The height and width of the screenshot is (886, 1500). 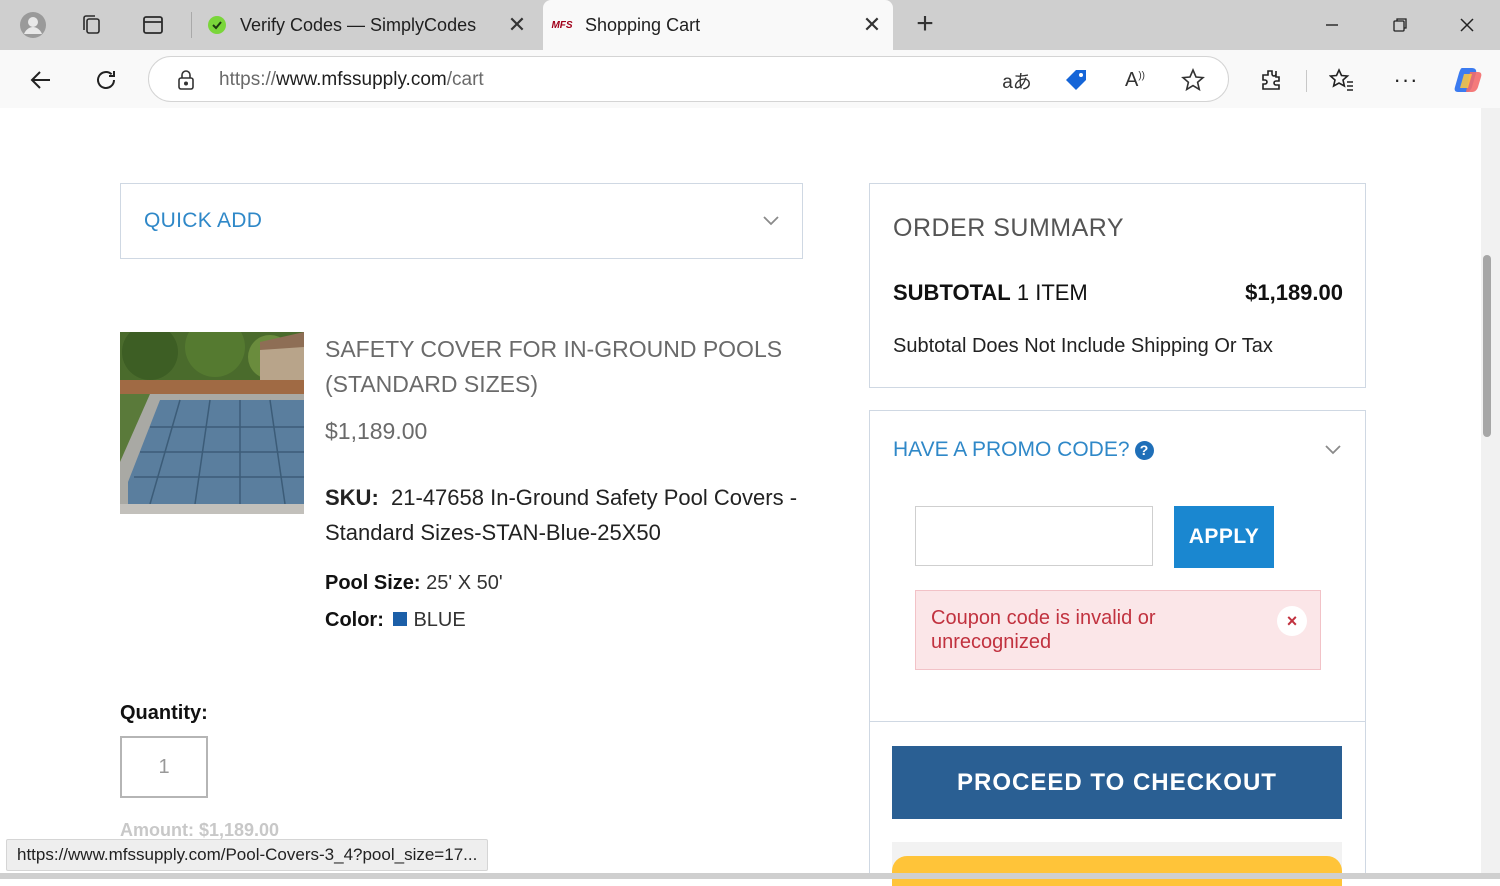 I want to click on quick-add-accordion: QUICK ADD, so click(x=461, y=221).